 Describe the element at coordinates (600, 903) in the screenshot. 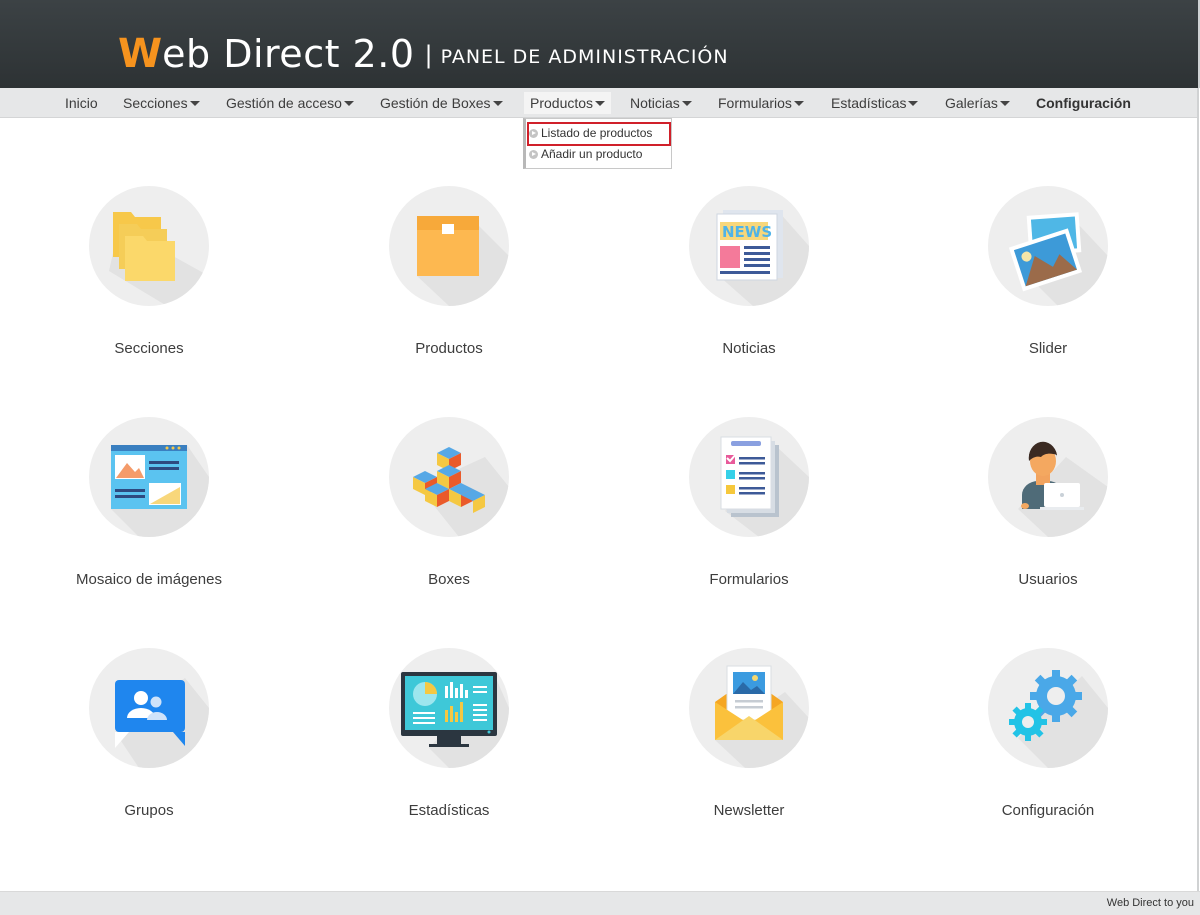

I see `footer-bar: Web Direct to you` at that location.